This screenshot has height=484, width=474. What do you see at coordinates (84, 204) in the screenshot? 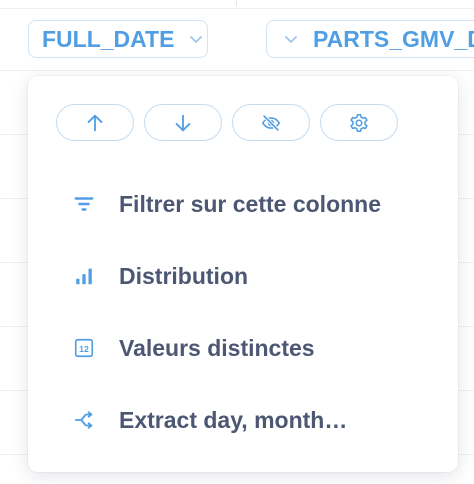
I see `filter-icon` at bounding box center [84, 204].